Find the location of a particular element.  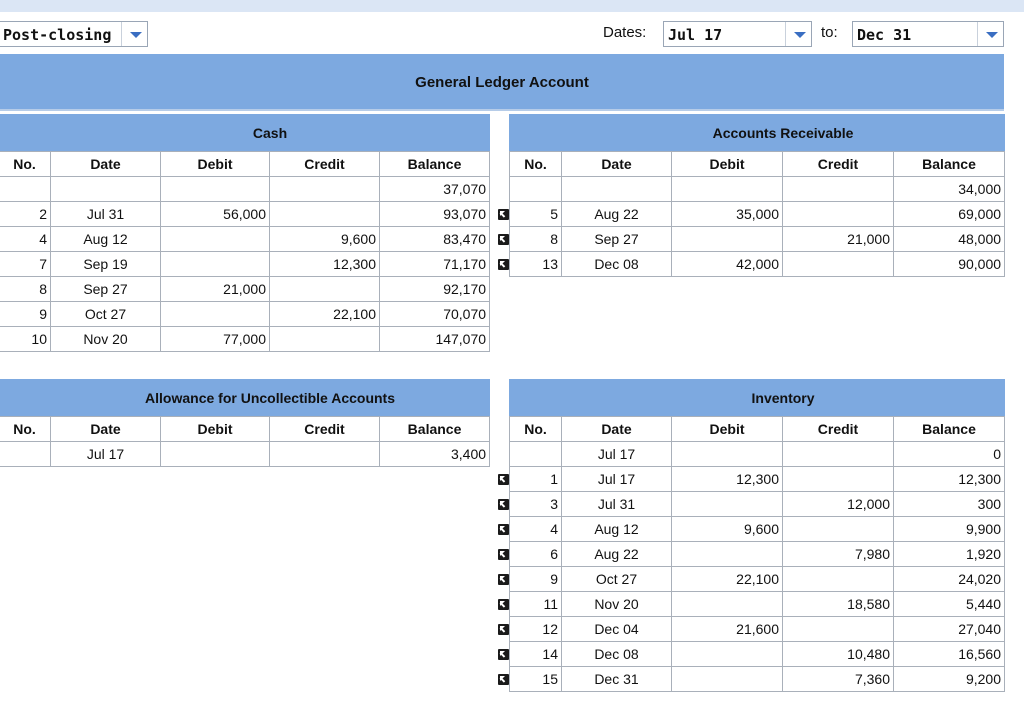

table-row: 37,070 is located at coordinates (245, 189).